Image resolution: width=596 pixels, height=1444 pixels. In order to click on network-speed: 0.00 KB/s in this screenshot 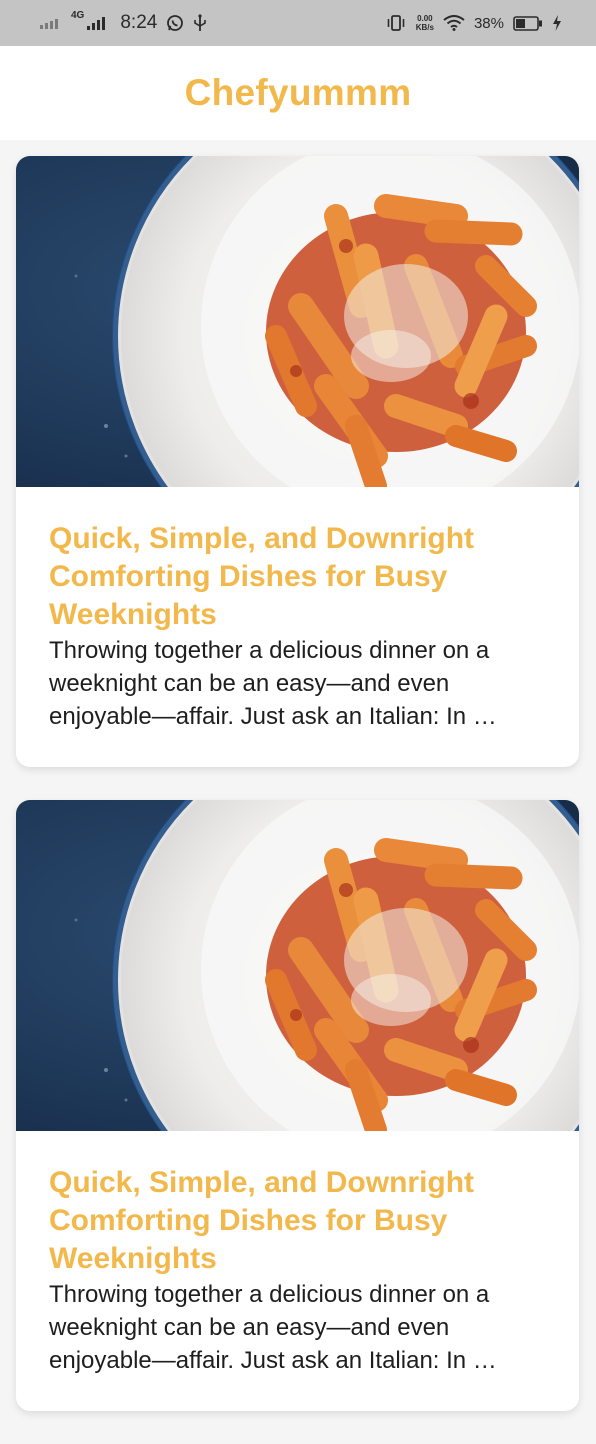, I will do `click(425, 23)`.